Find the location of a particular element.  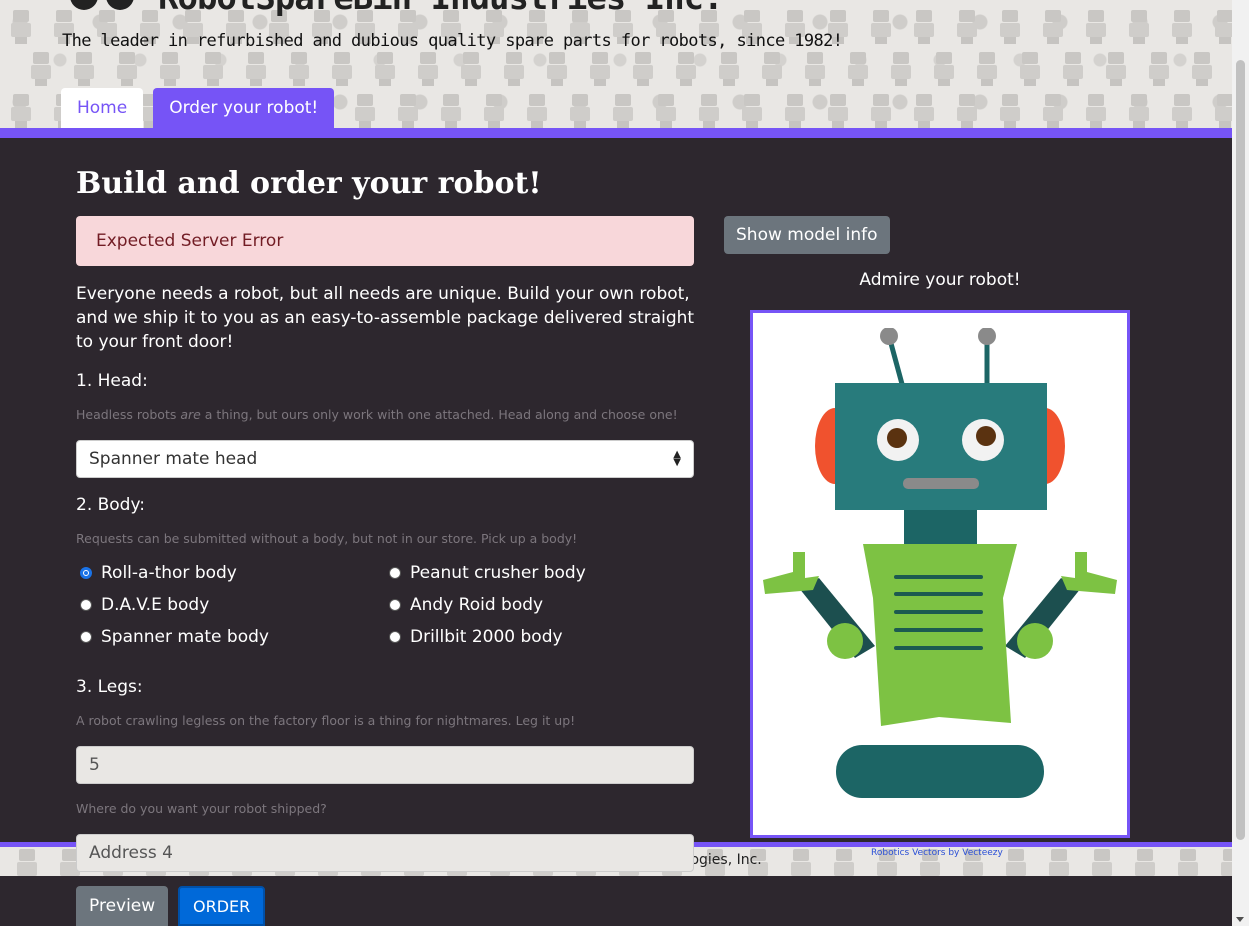

head-select-value: Spanner mate head is located at coordinates (173, 459).